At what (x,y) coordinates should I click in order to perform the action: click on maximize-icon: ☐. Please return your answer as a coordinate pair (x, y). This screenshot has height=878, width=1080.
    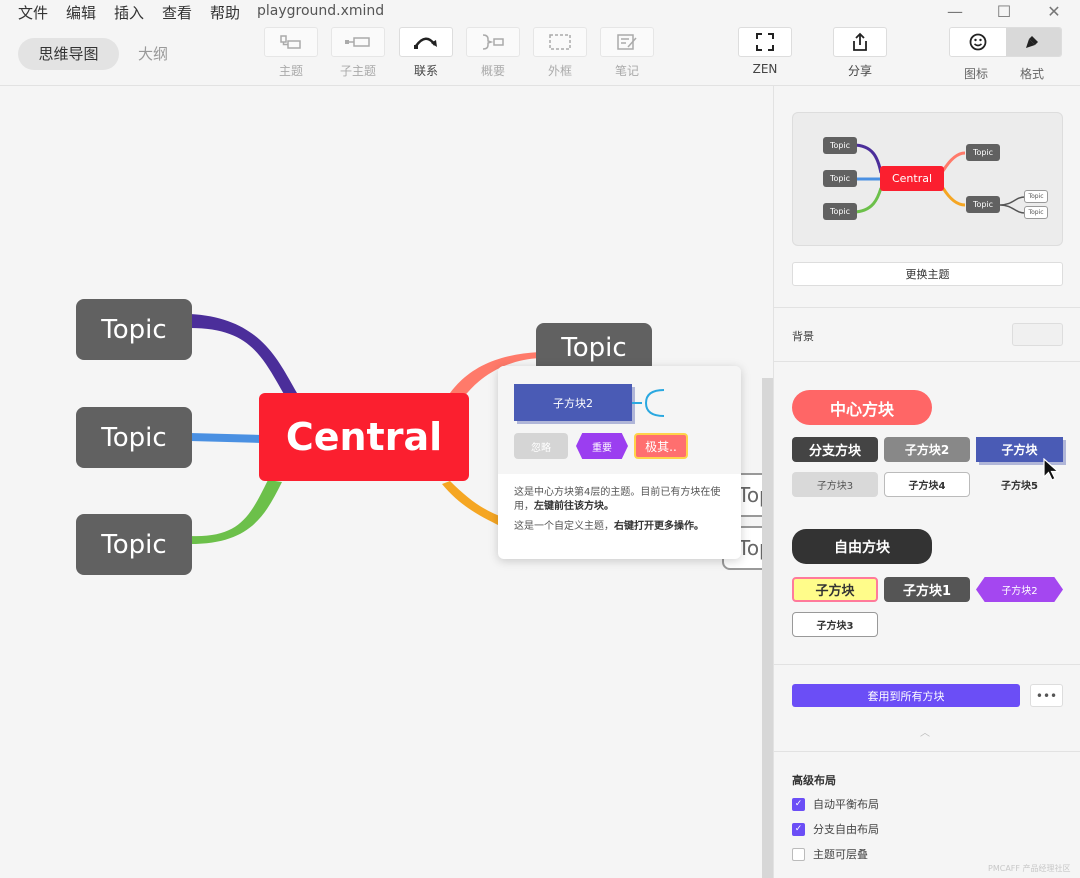
    Looking at the image, I should click on (1004, 11).